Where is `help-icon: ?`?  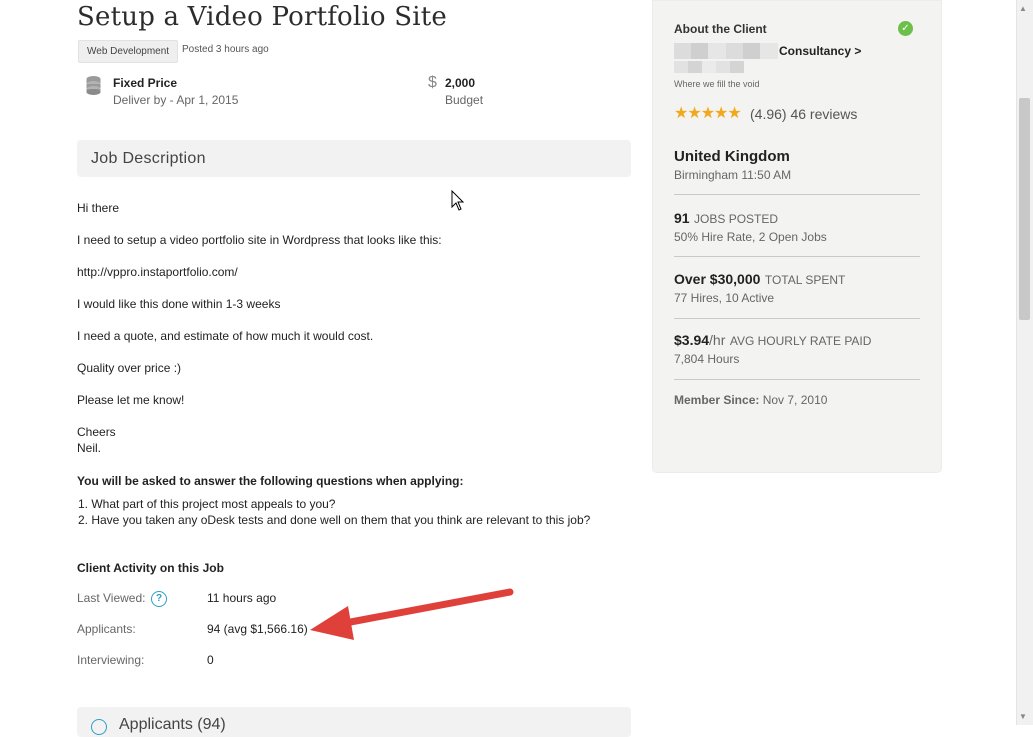 help-icon: ? is located at coordinates (159, 599).